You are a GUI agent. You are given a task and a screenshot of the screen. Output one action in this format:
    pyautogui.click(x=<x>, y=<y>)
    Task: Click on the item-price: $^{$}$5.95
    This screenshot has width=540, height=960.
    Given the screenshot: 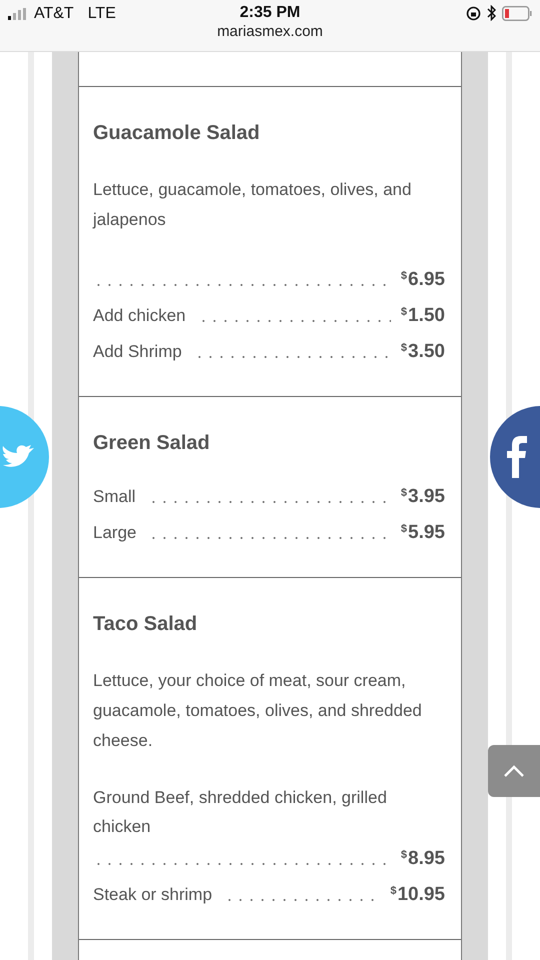 What is the action you would take?
    pyautogui.click(x=422, y=533)
    